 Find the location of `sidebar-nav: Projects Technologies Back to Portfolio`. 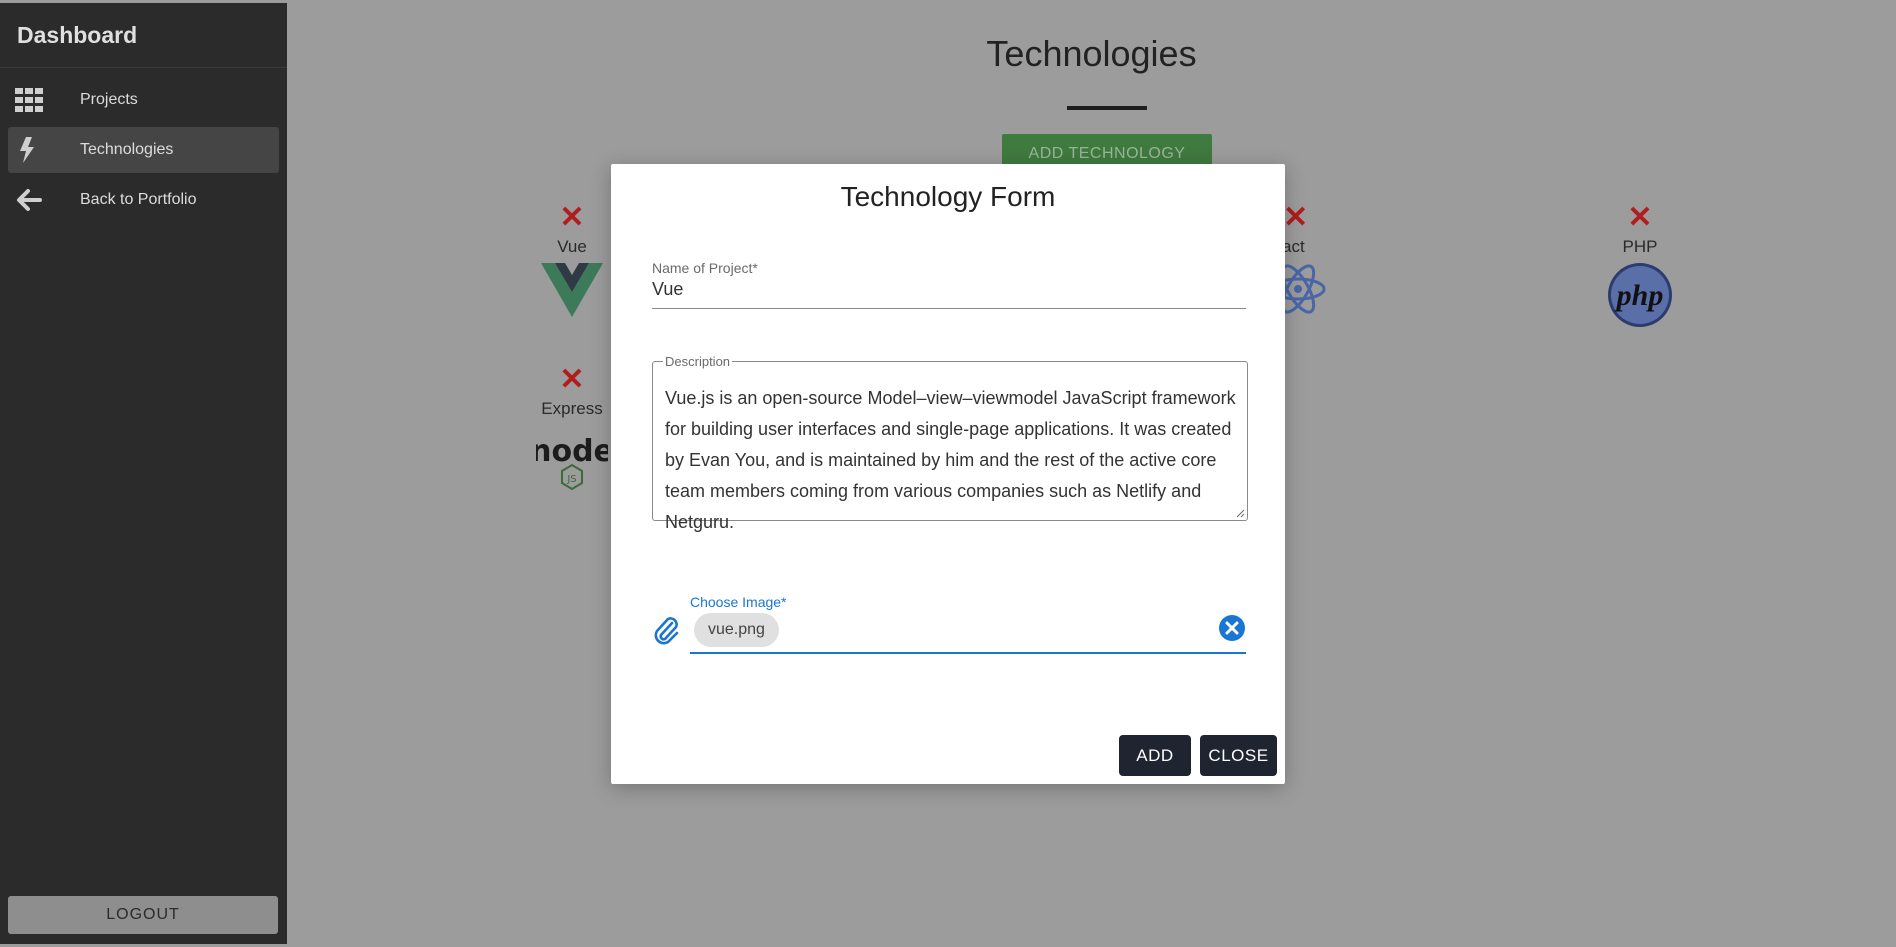

sidebar-nav: Projects Technologies Back to Portfolio is located at coordinates (143, 150).